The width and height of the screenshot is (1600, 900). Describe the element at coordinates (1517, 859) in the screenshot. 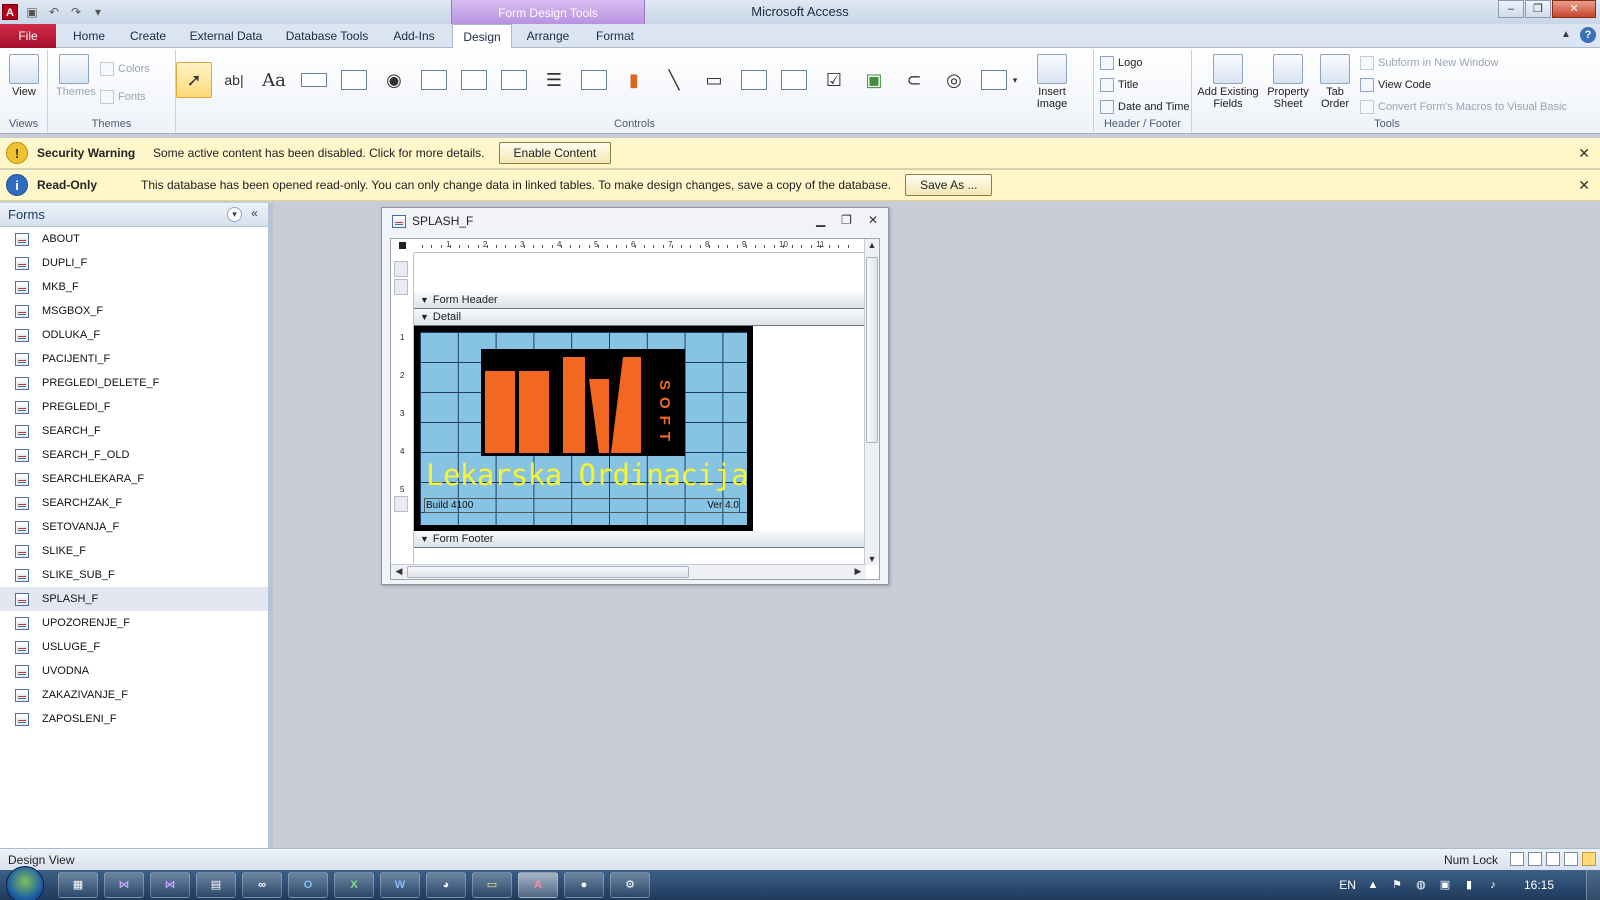

I see `form-view-icon` at that location.